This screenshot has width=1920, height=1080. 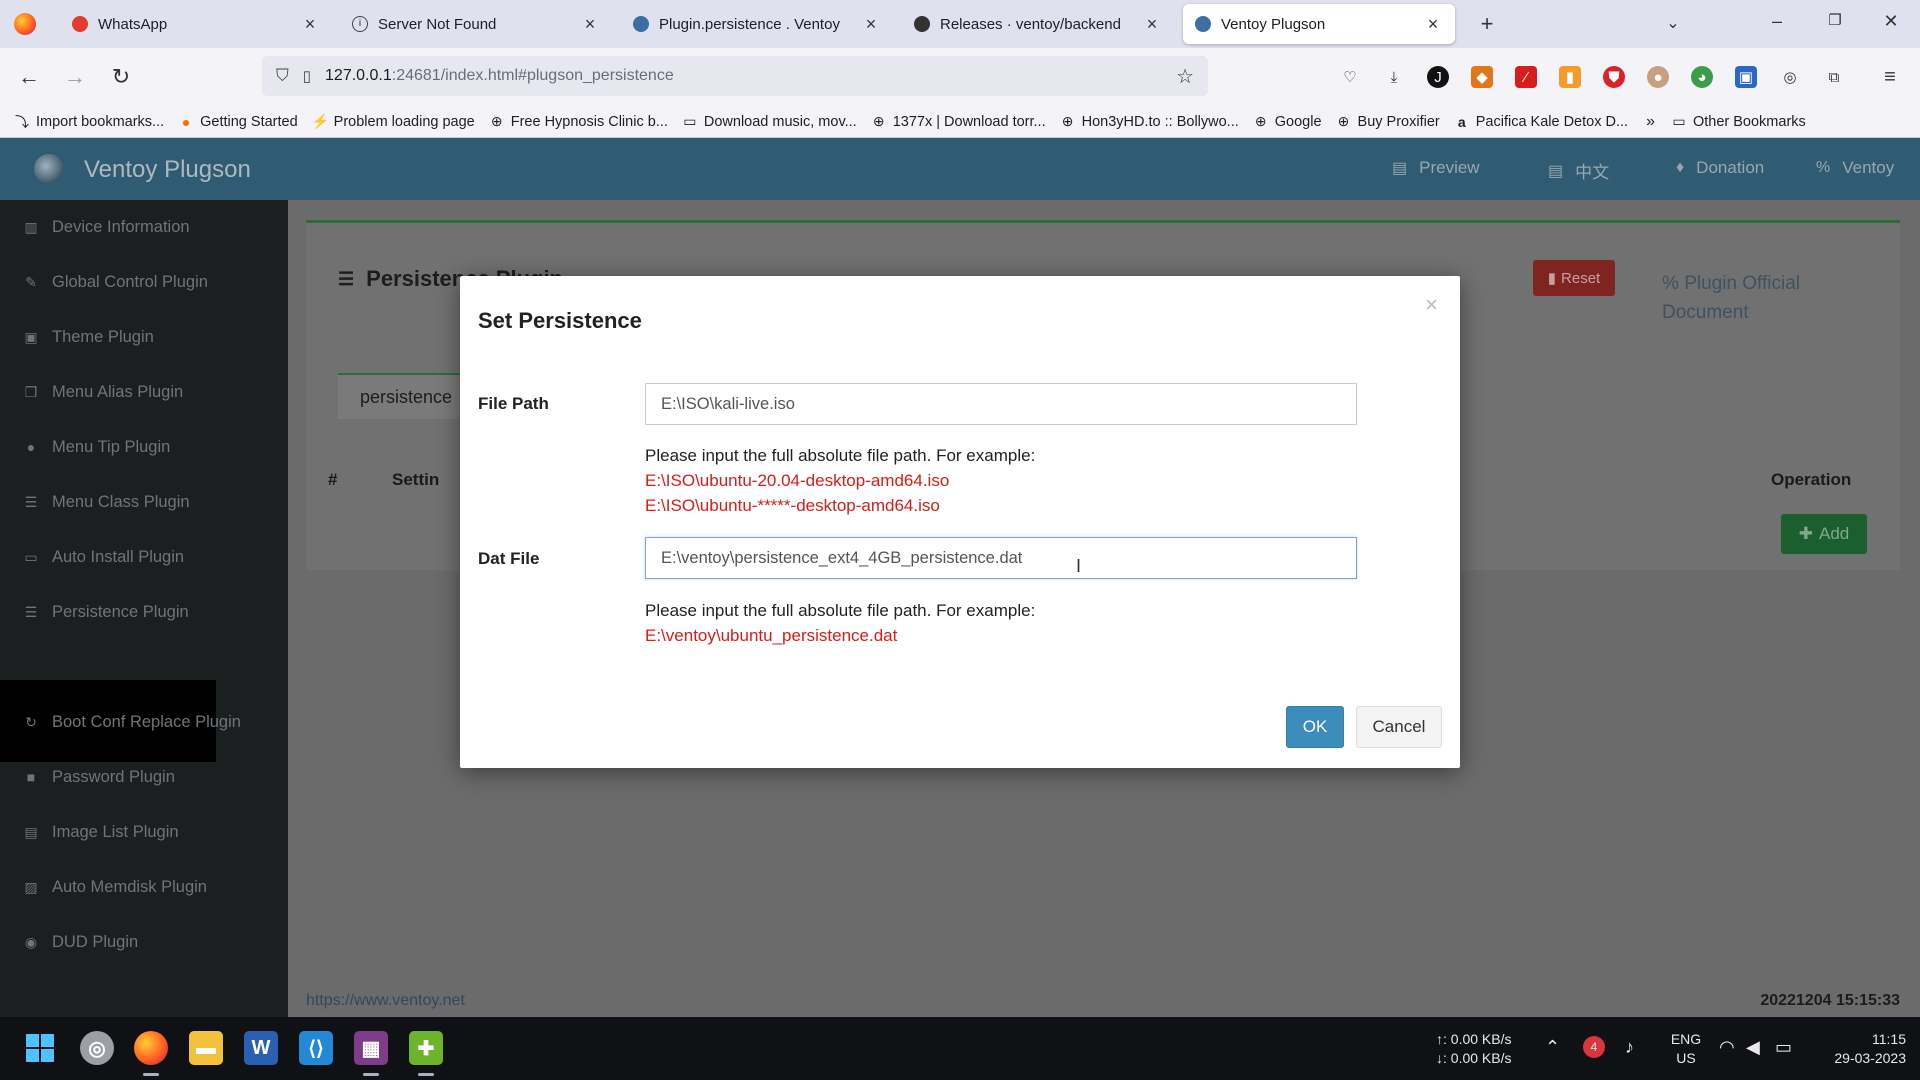 I want to click on browser-tab-ventoy-plugson: Ventoy Plugson ×, so click(x=1319, y=24).